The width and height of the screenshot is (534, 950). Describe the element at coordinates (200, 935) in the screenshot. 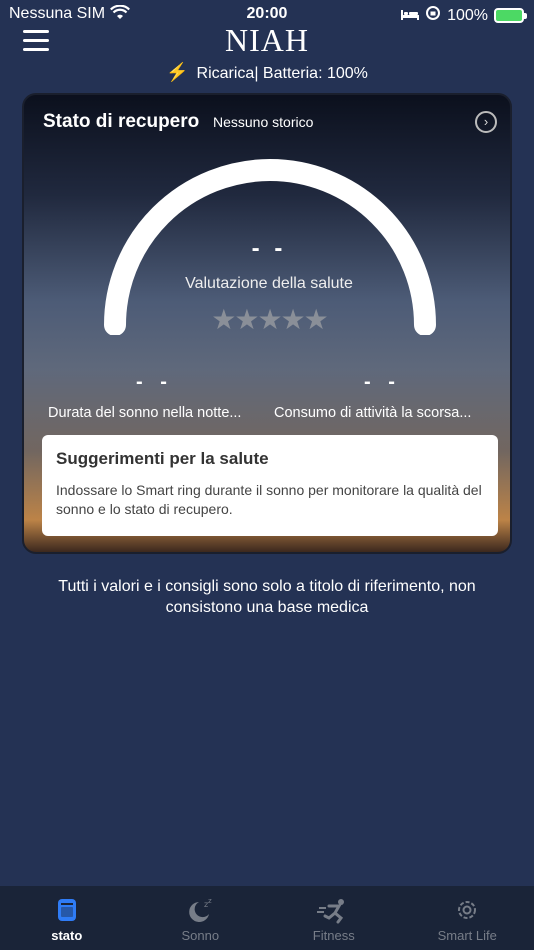

I see `tab-label: Sonno` at that location.